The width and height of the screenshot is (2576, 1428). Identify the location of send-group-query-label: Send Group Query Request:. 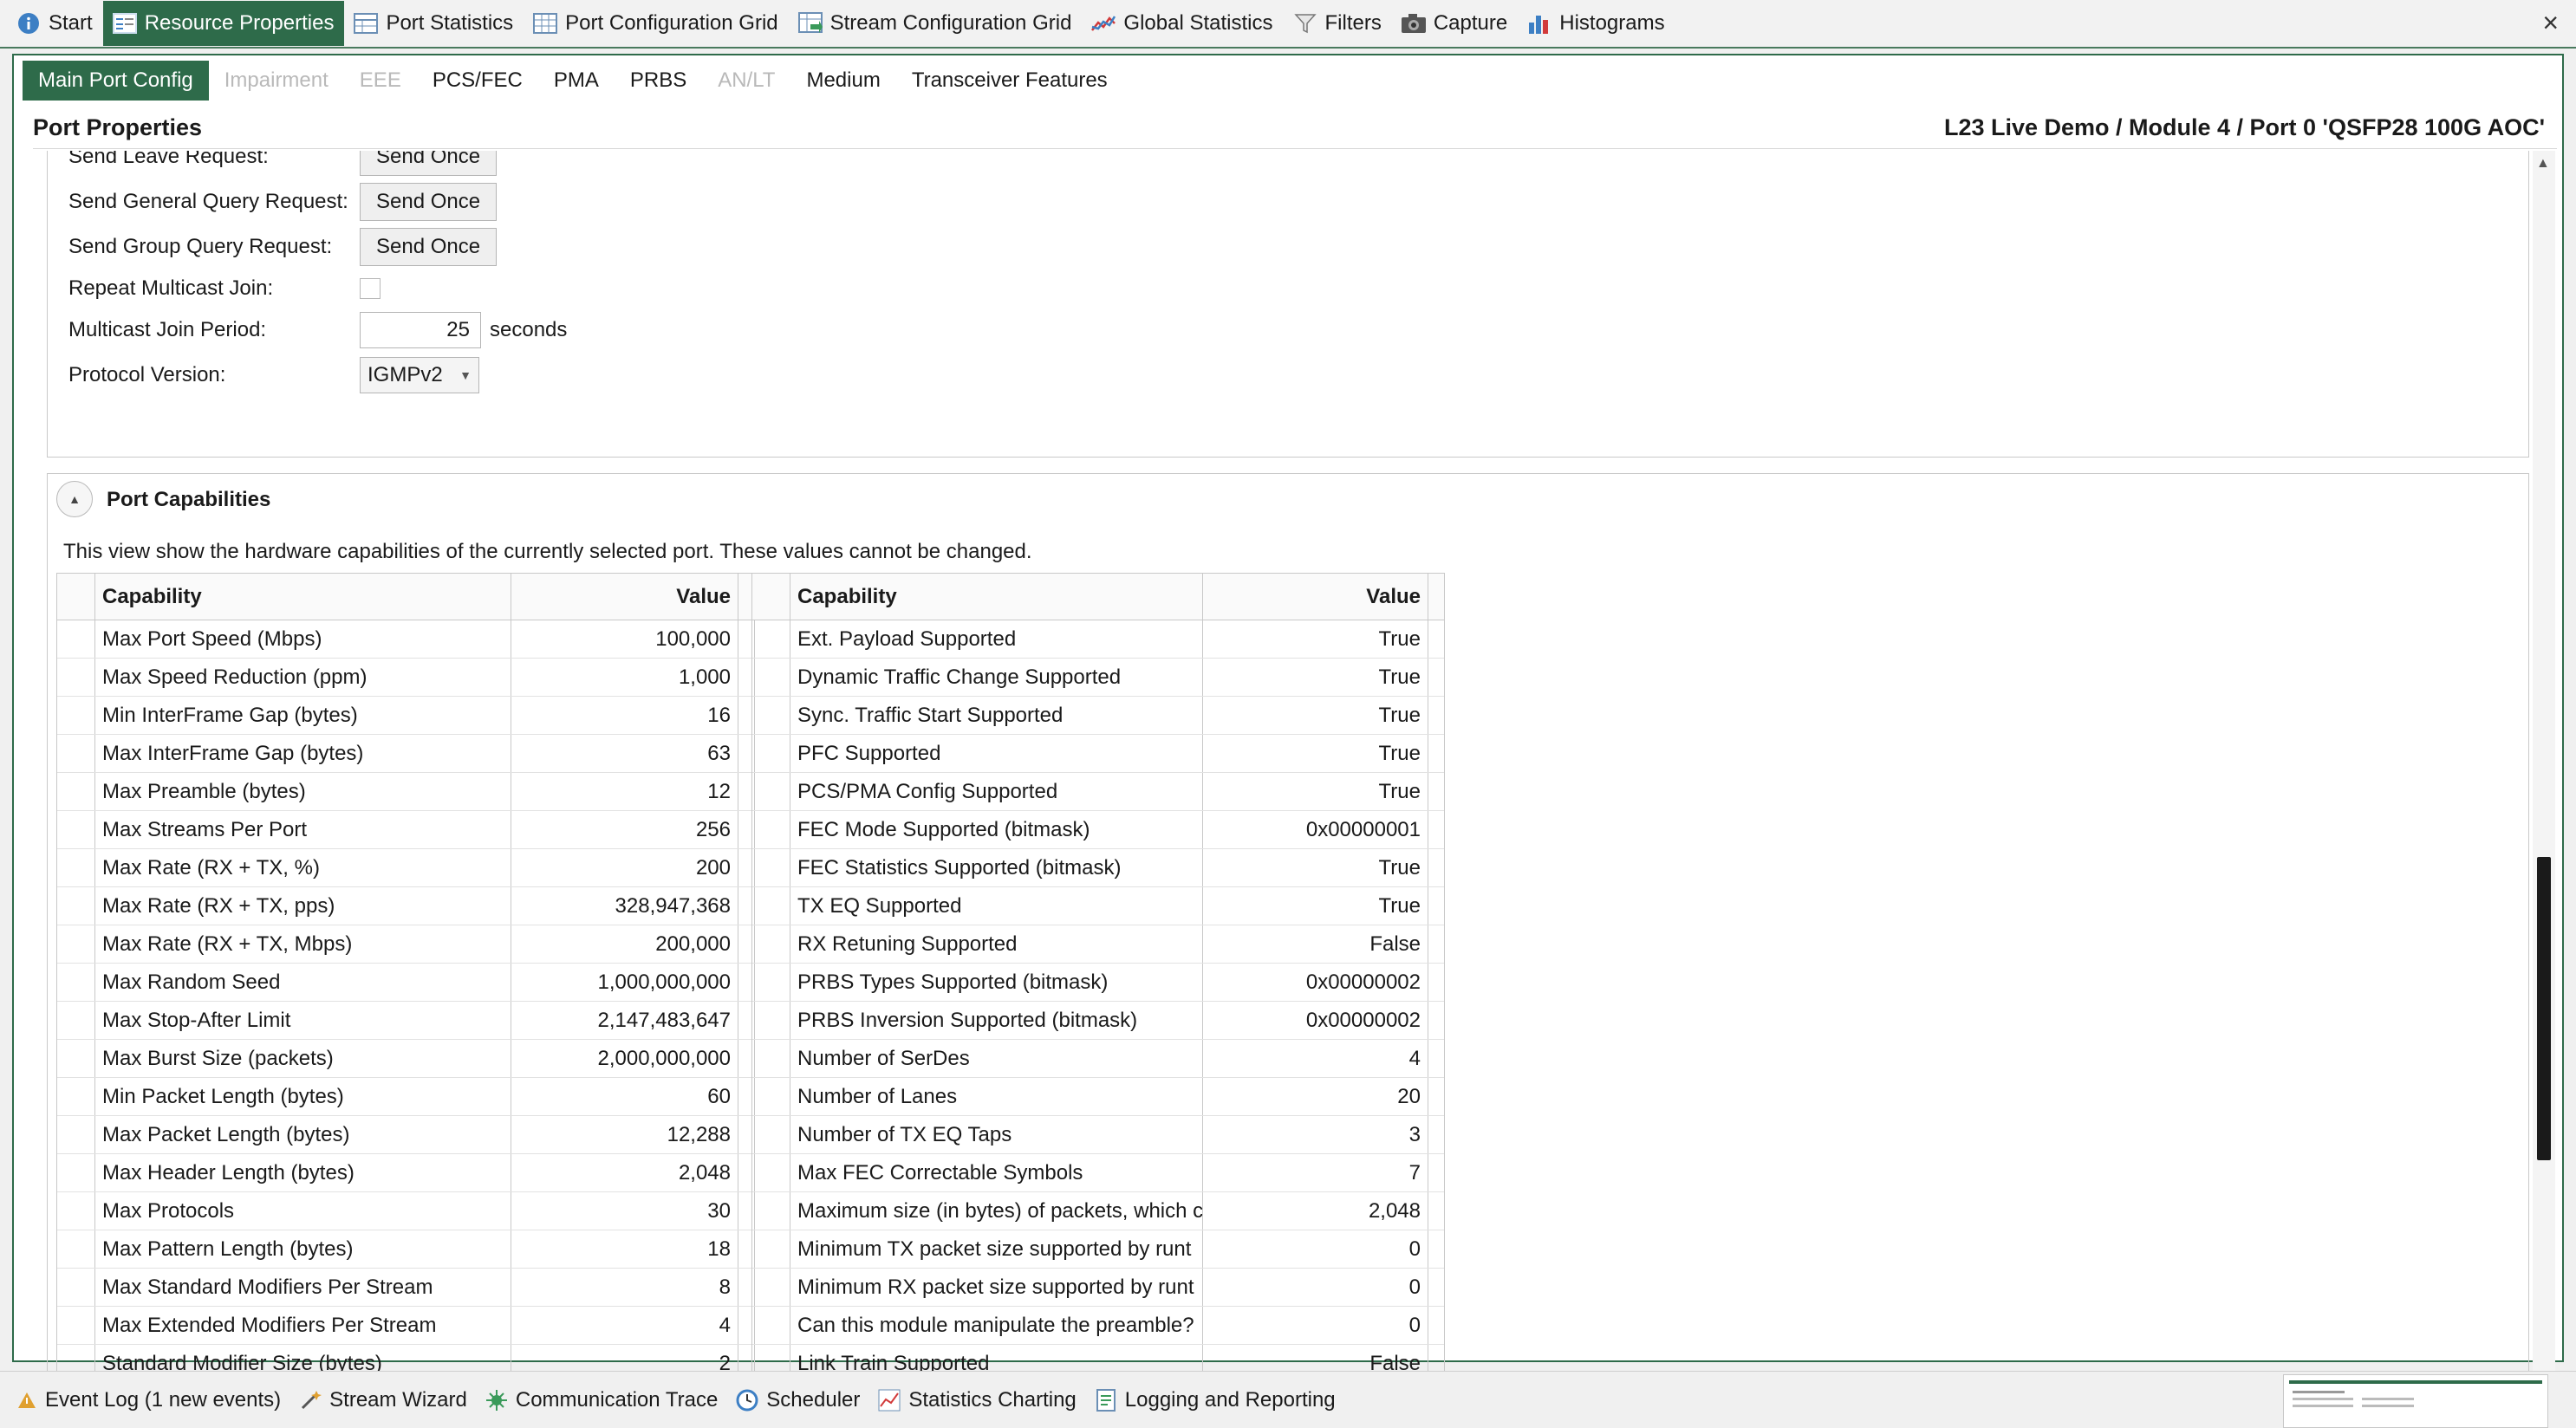
(200, 246).